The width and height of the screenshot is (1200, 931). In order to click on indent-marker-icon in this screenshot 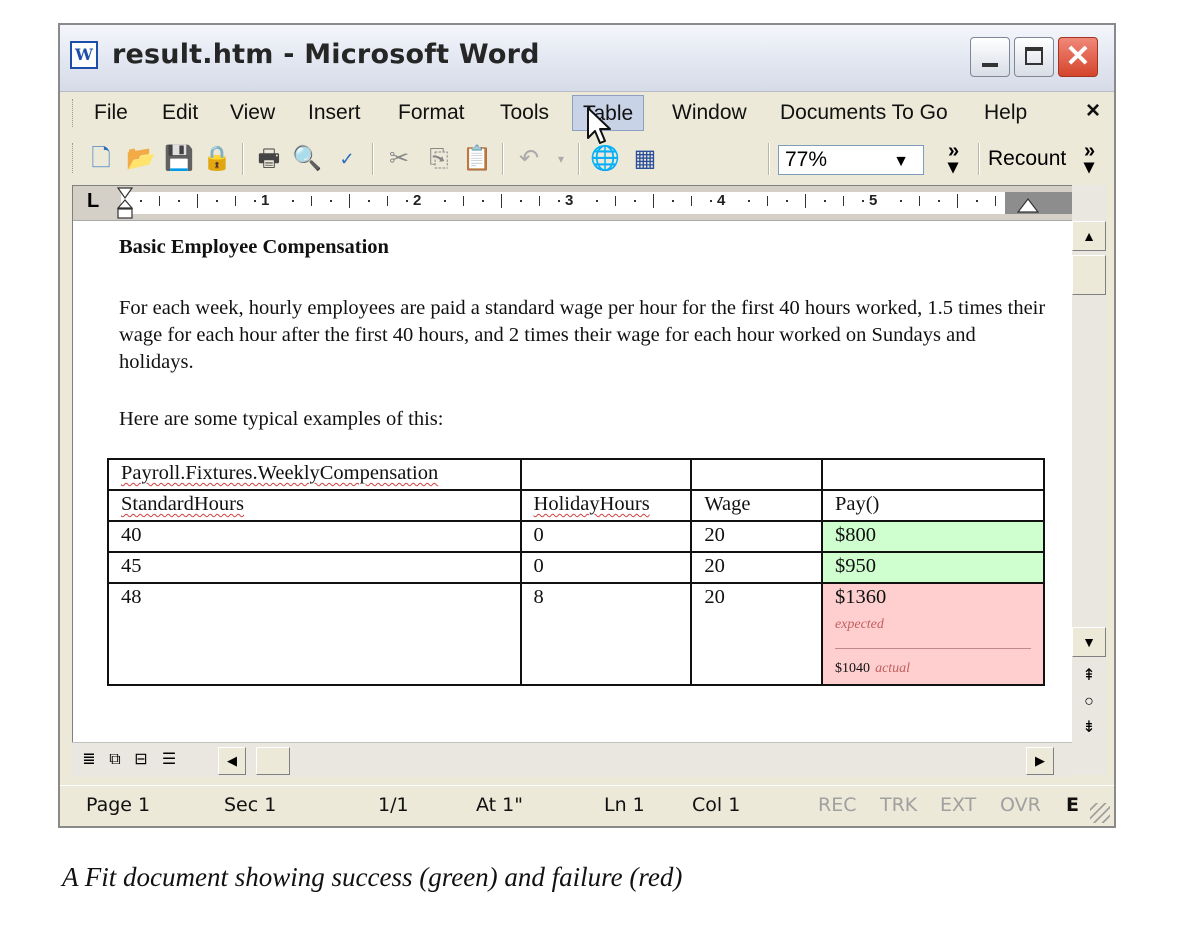, I will do `click(125, 203)`.